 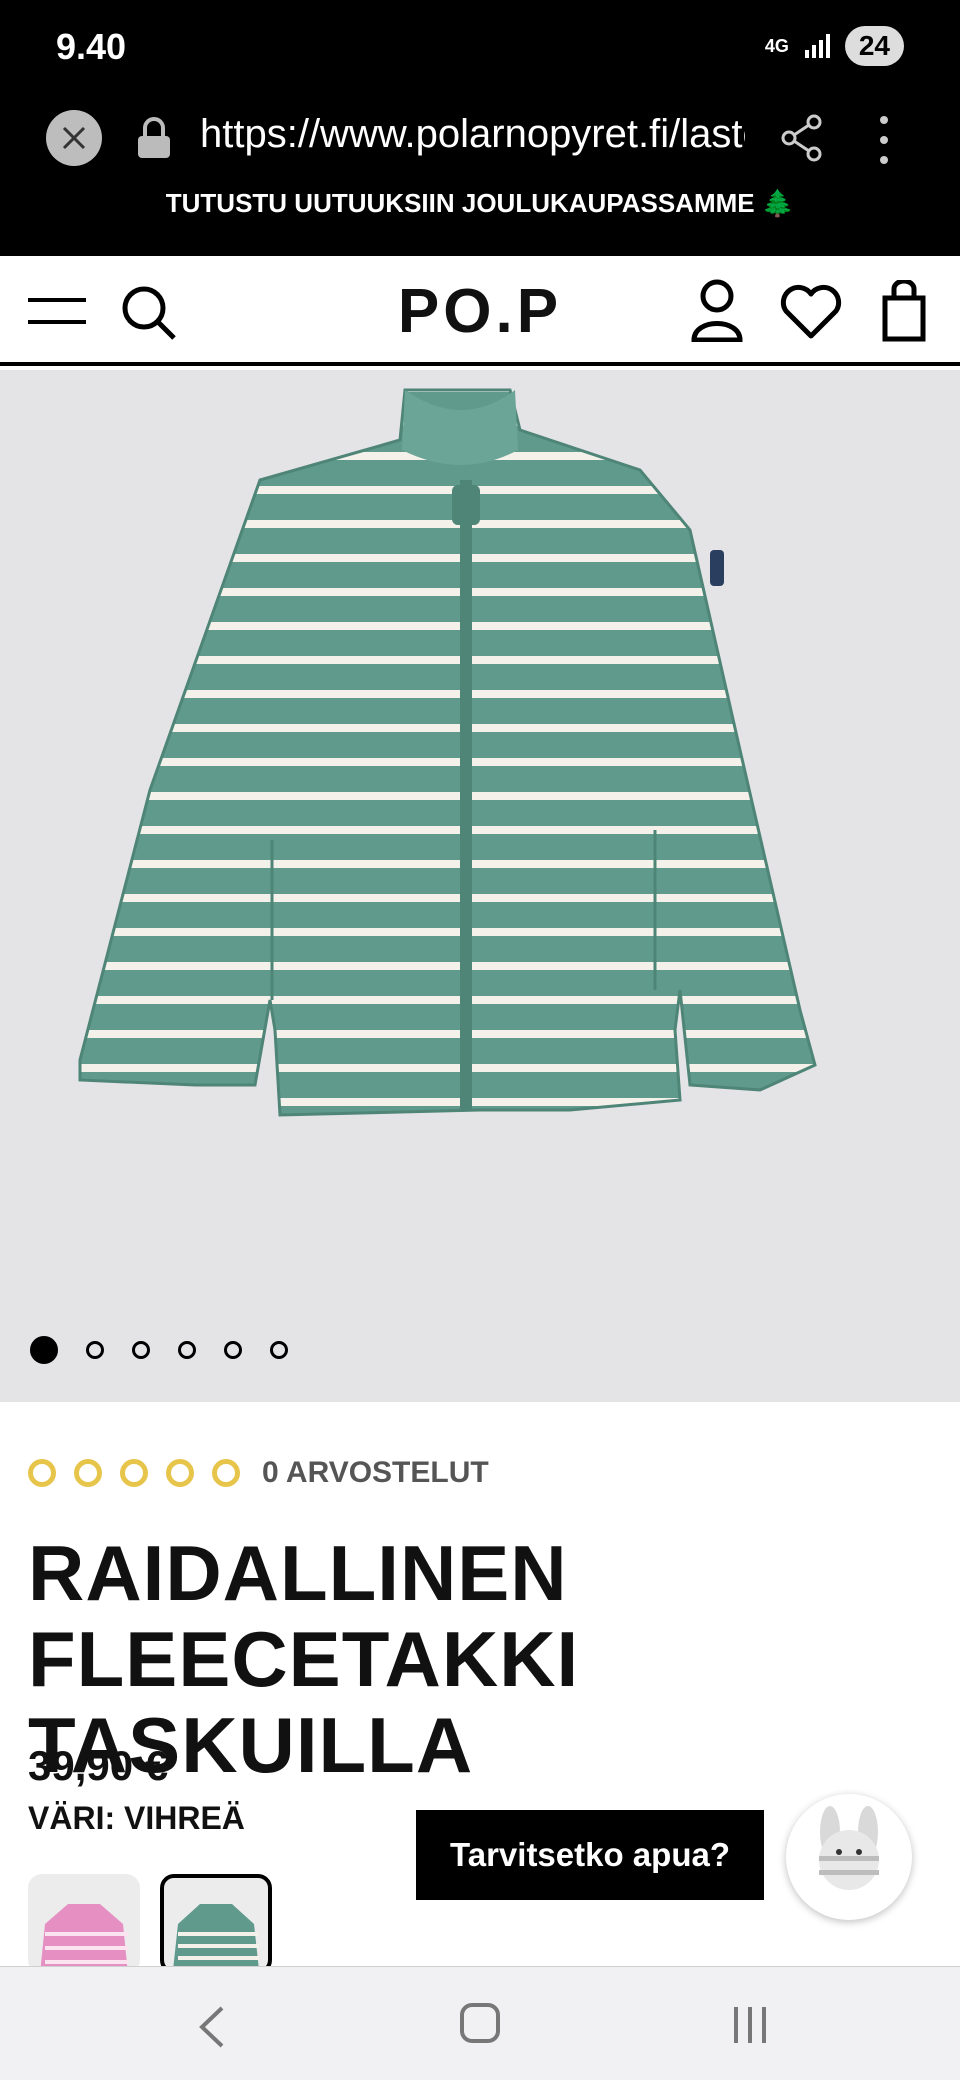 I want to click on color-swatch-green, so click(x=216, y=1924).